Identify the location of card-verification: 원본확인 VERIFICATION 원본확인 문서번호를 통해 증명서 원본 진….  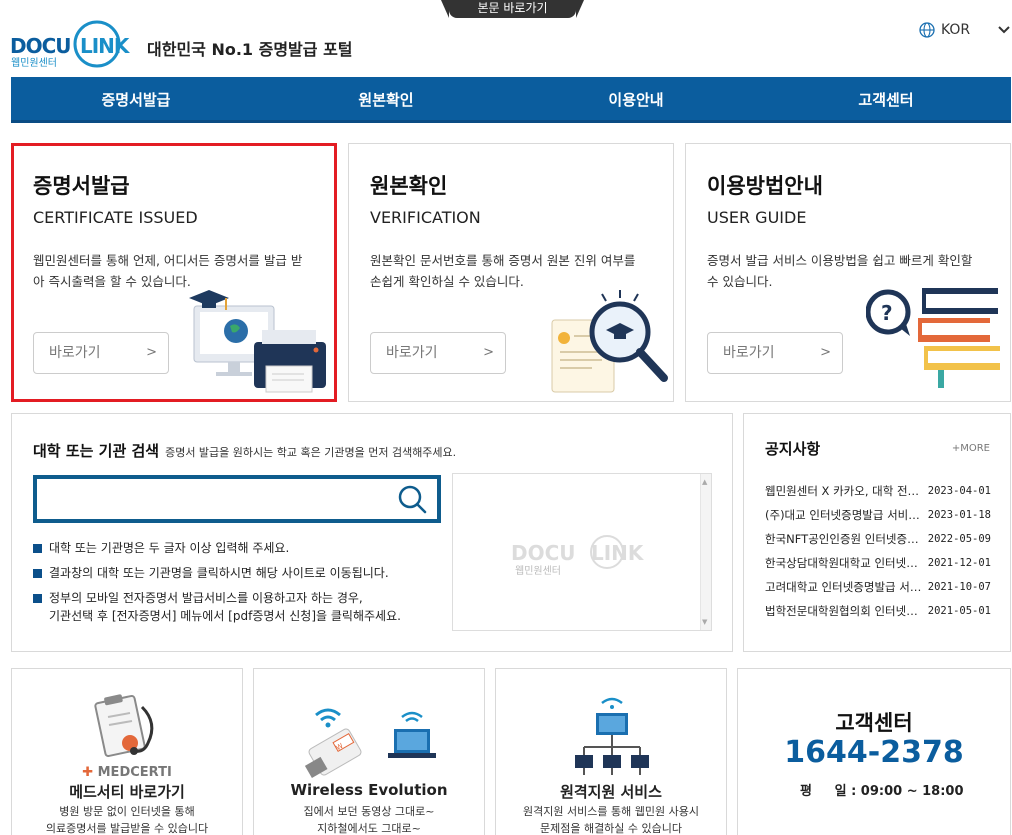
(511, 272).